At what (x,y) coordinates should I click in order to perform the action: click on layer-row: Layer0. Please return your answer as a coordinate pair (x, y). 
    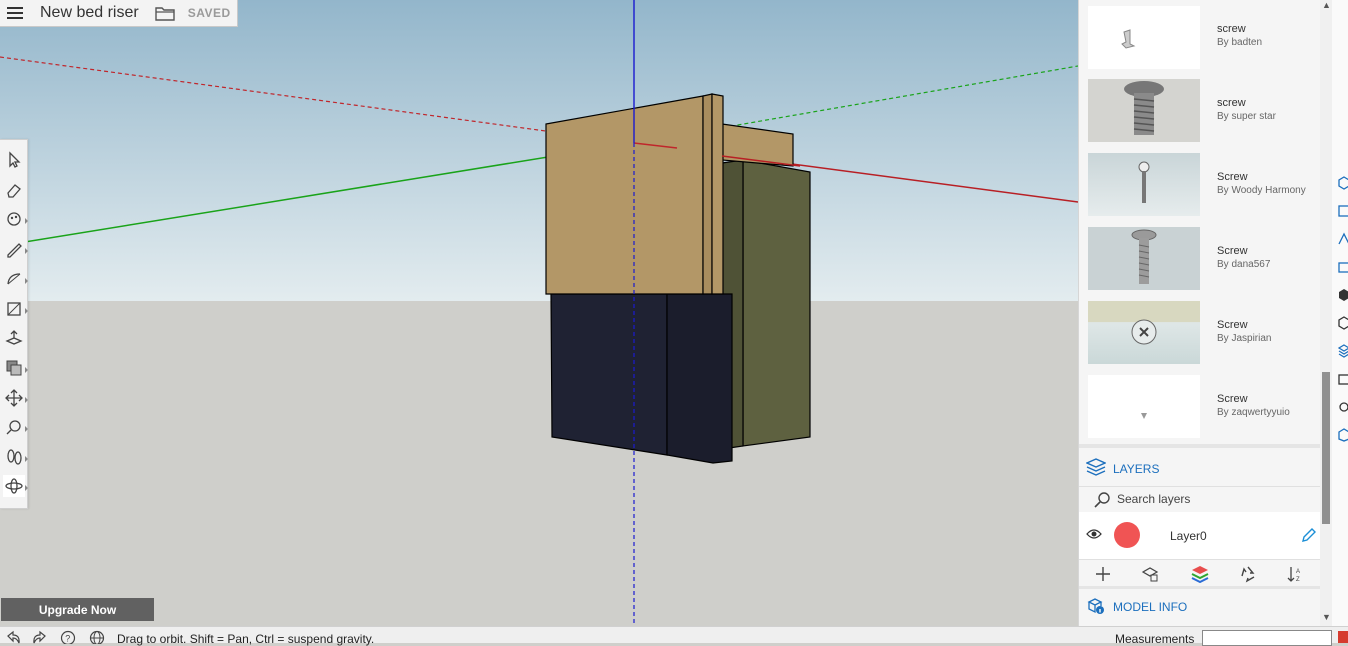
    Looking at the image, I should click on (1200, 536).